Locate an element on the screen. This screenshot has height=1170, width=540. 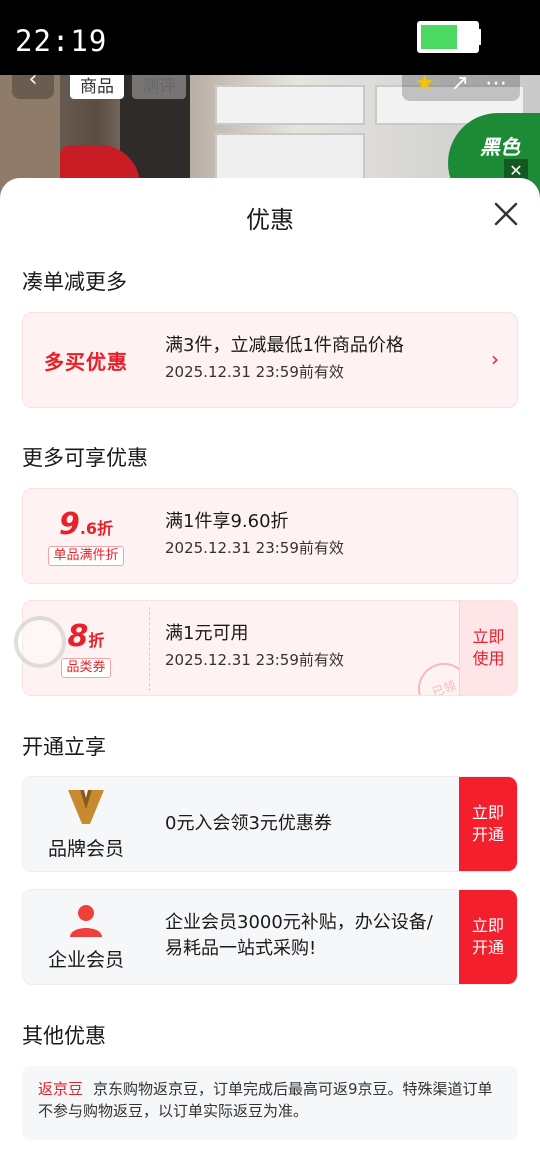
enterprise-member-card: 企业会员 企业会员3000元补贴，办公设备/易耗品一站式采购! 立即开通 is located at coordinates (270, 937).